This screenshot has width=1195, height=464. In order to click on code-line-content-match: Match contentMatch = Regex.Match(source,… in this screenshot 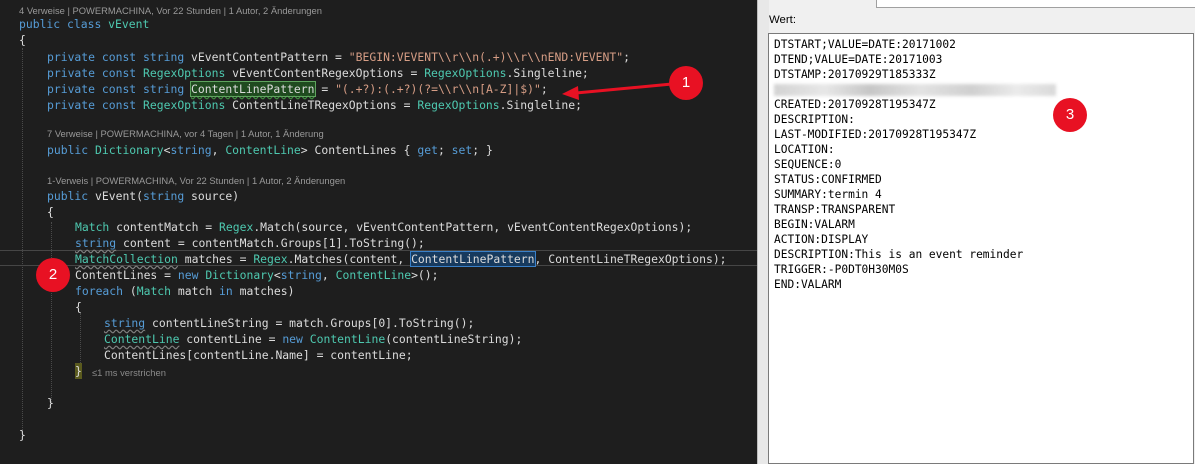, I will do `click(383, 227)`.